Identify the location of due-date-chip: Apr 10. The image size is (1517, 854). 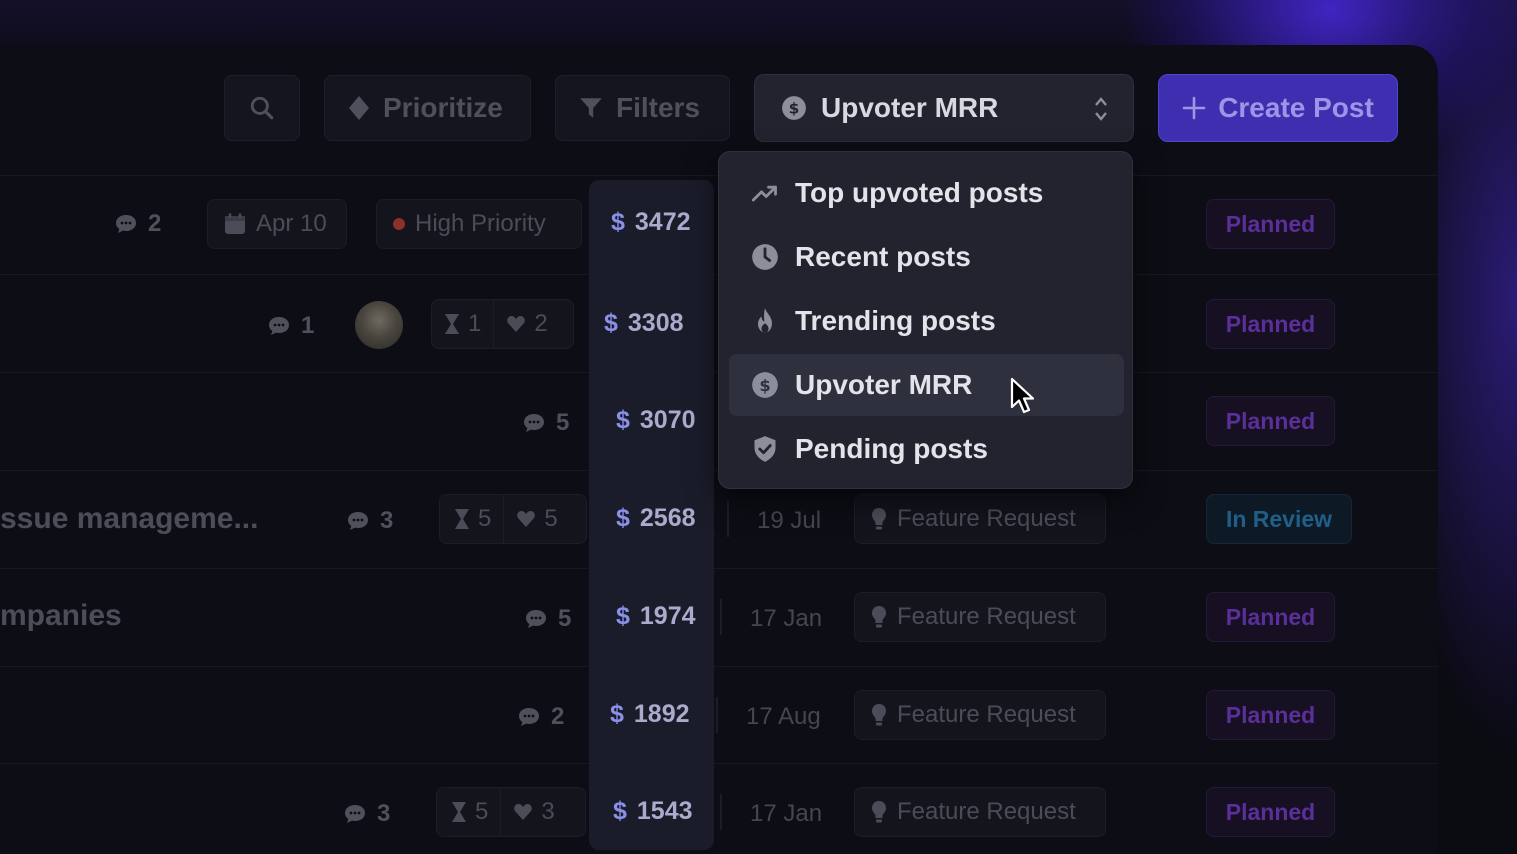
(277, 224).